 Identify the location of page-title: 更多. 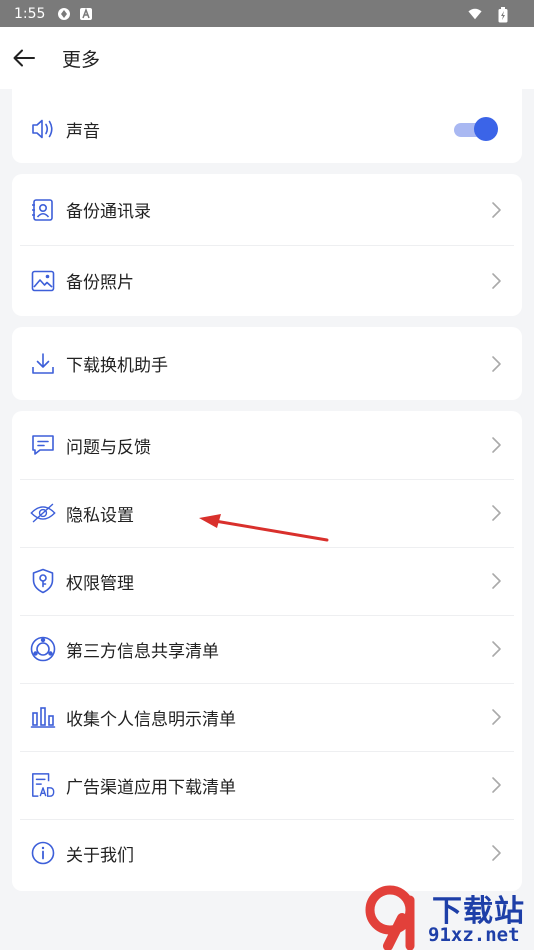
(81, 59).